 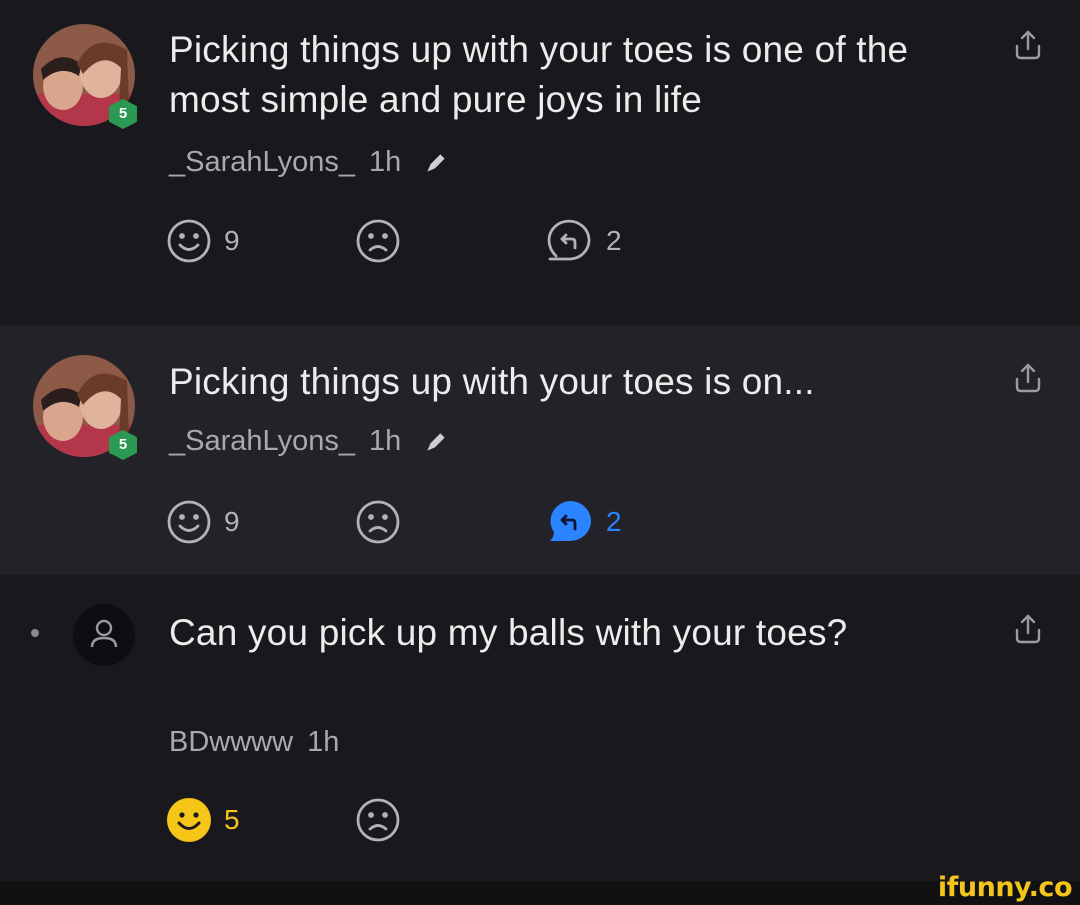 I want to click on ifunny-watermark: ifunny.co, so click(x=1005, y=887).